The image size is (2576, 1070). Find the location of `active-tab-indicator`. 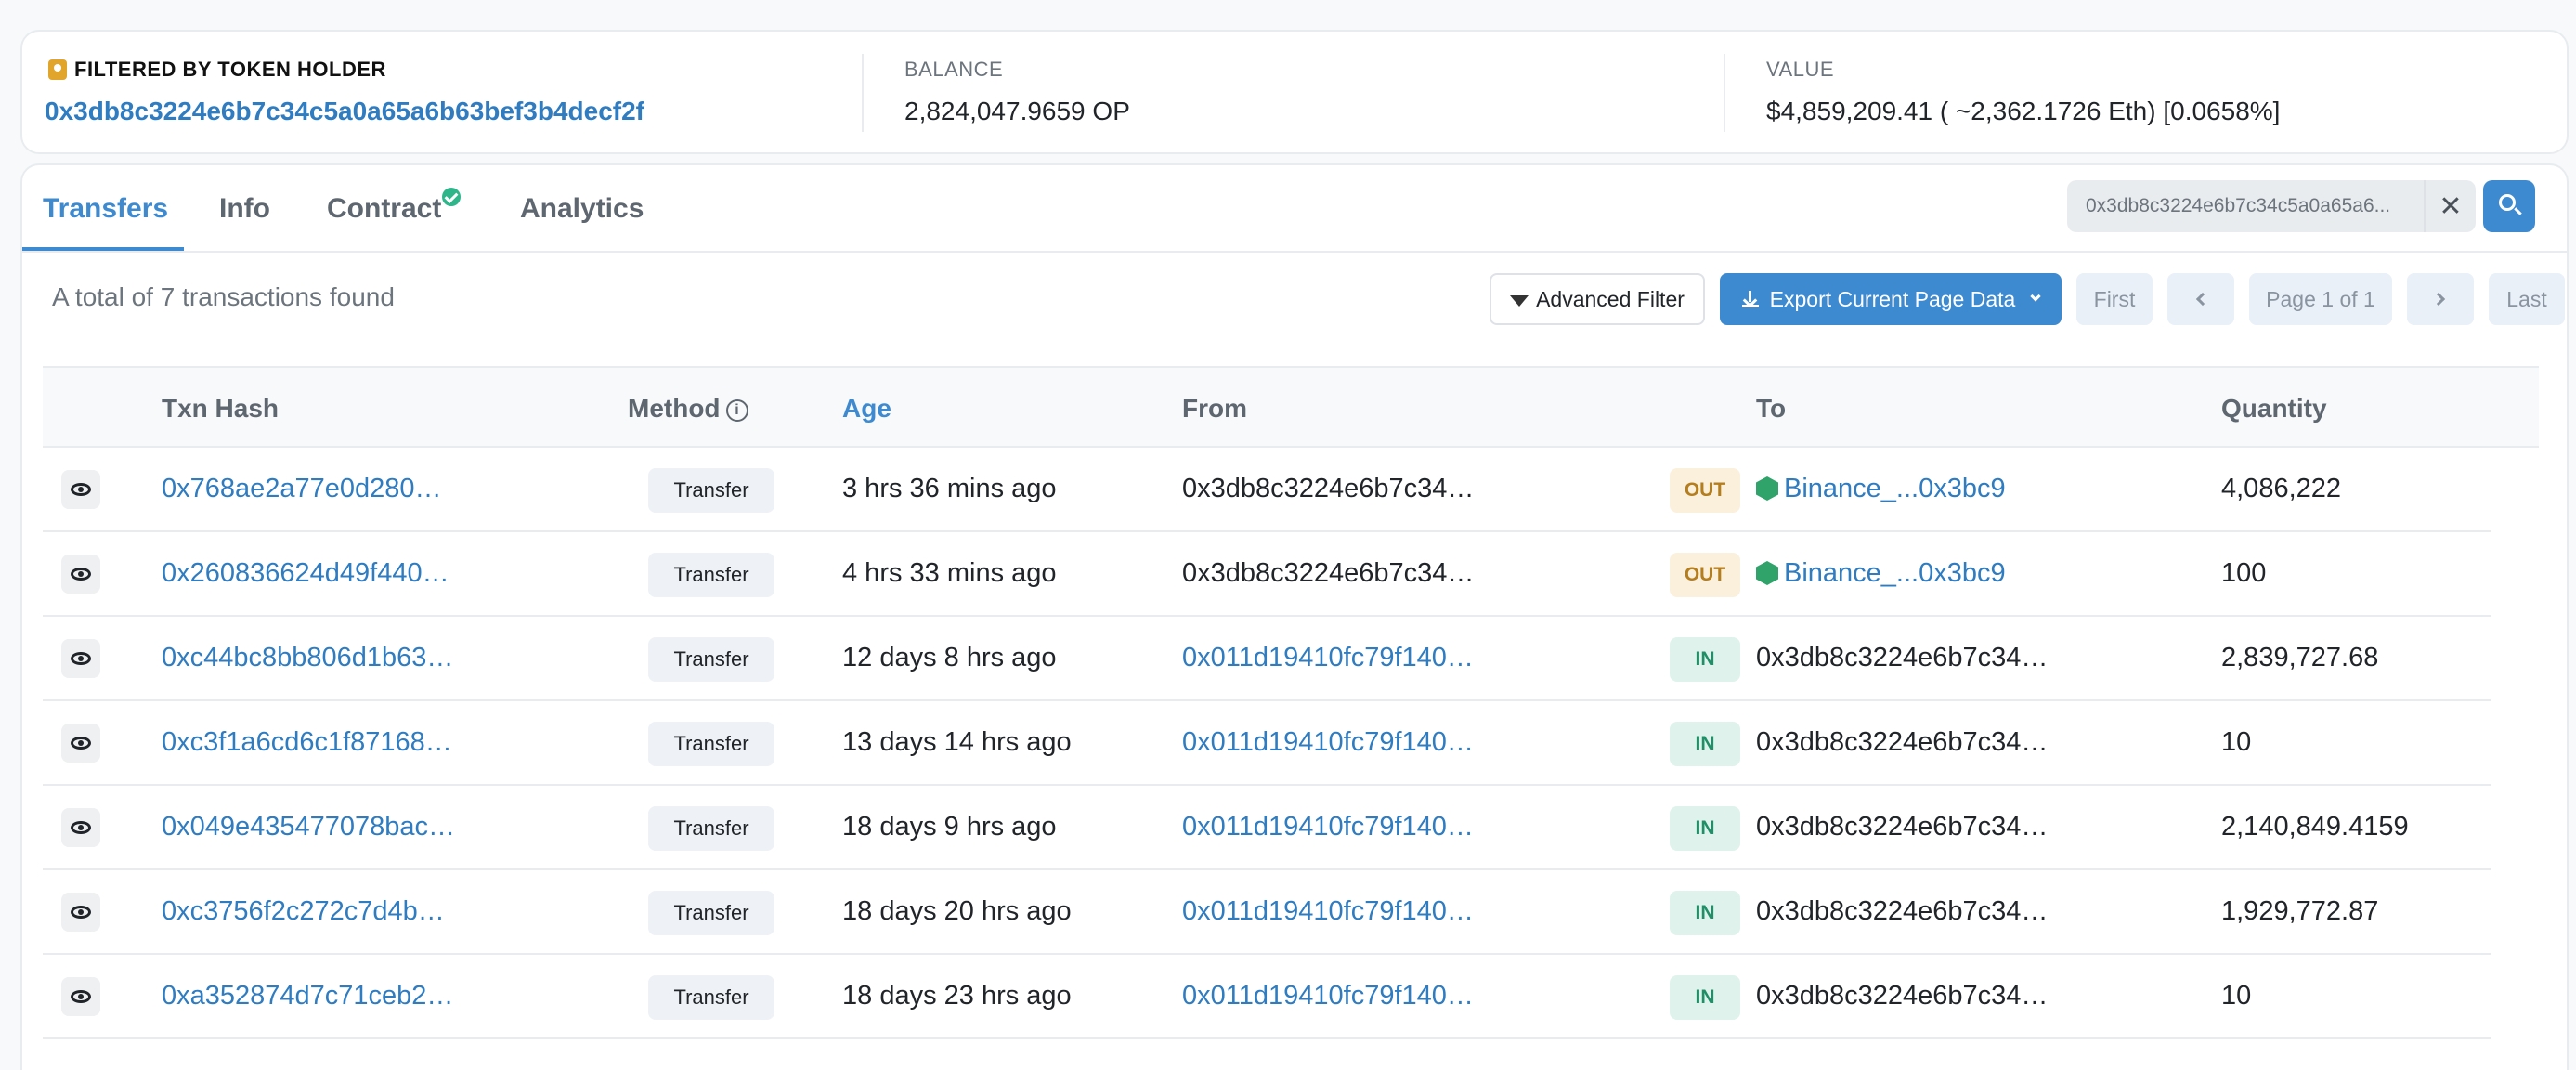

active-tab-indicator is located at coordinates (103, 249).